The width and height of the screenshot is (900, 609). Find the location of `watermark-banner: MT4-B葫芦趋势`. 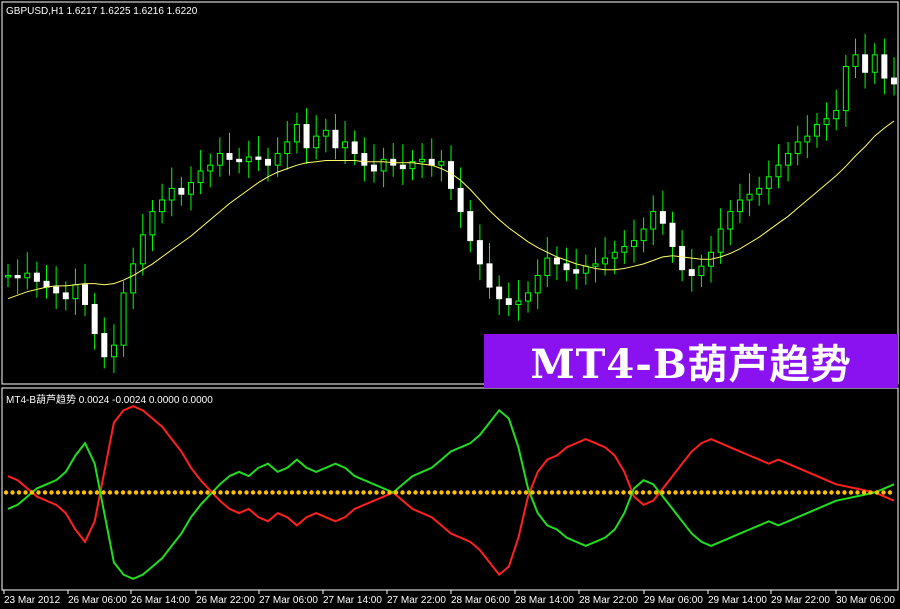

watermark-banner: MT4-B葫芦趋势 is located at coordinates (691, 361).